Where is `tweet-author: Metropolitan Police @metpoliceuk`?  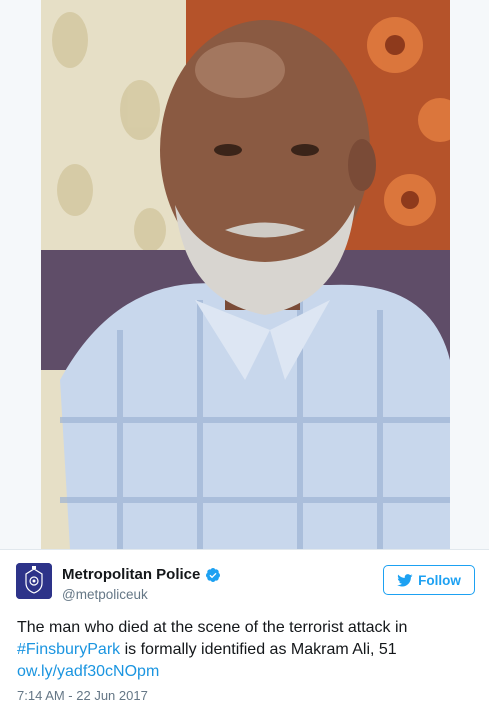
tweet-author: Metropolitan Police @metpoliceuk is located at coordinates (141, 585).